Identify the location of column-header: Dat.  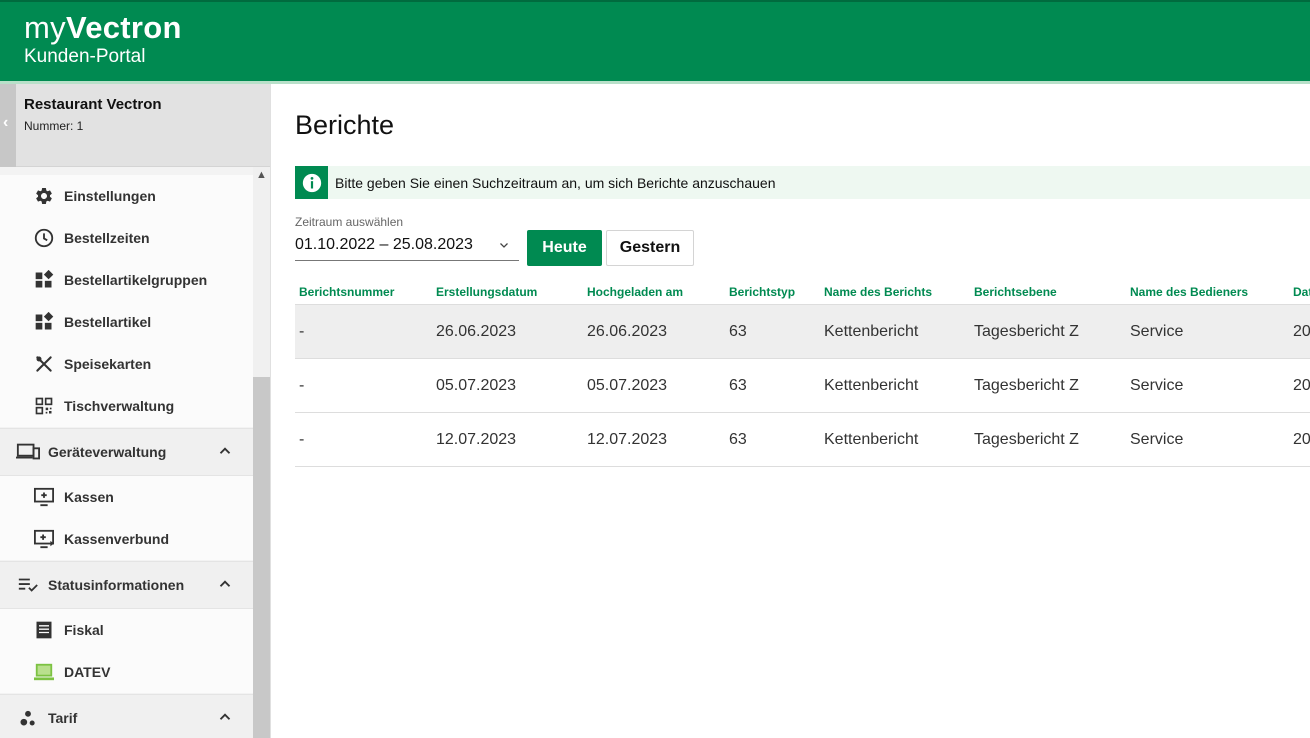
(1301, 292).